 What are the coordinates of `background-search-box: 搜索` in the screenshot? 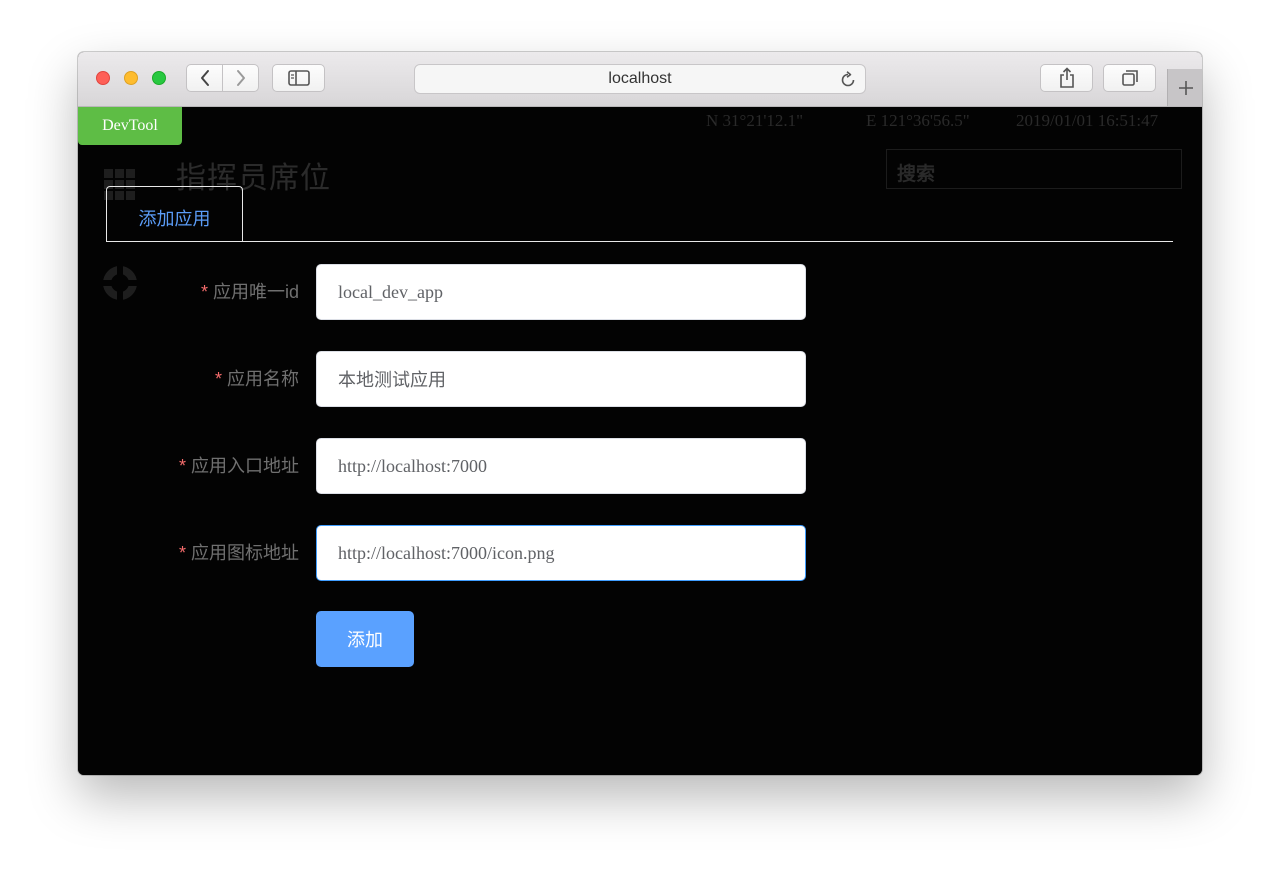 It's located at (1034, 169).